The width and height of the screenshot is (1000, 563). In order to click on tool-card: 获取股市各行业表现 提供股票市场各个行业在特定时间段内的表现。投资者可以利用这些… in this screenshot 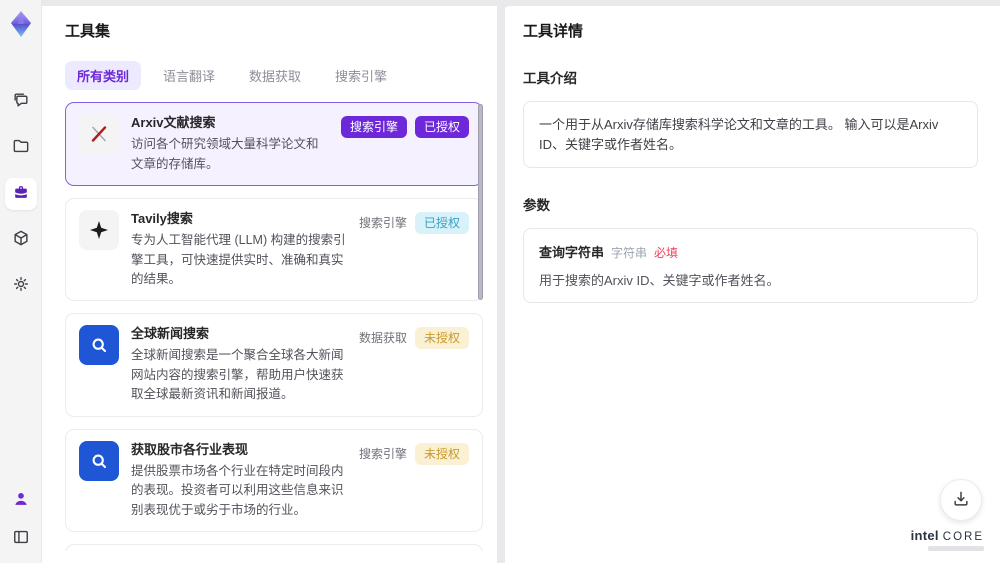, I will do `click(274, 480)`.